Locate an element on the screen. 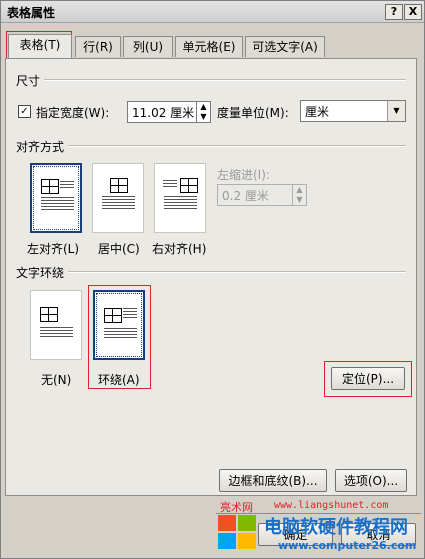 This screenshot has width=425, height=559. indent-label: 左缩进(I): is located at coordinates (243, 175).